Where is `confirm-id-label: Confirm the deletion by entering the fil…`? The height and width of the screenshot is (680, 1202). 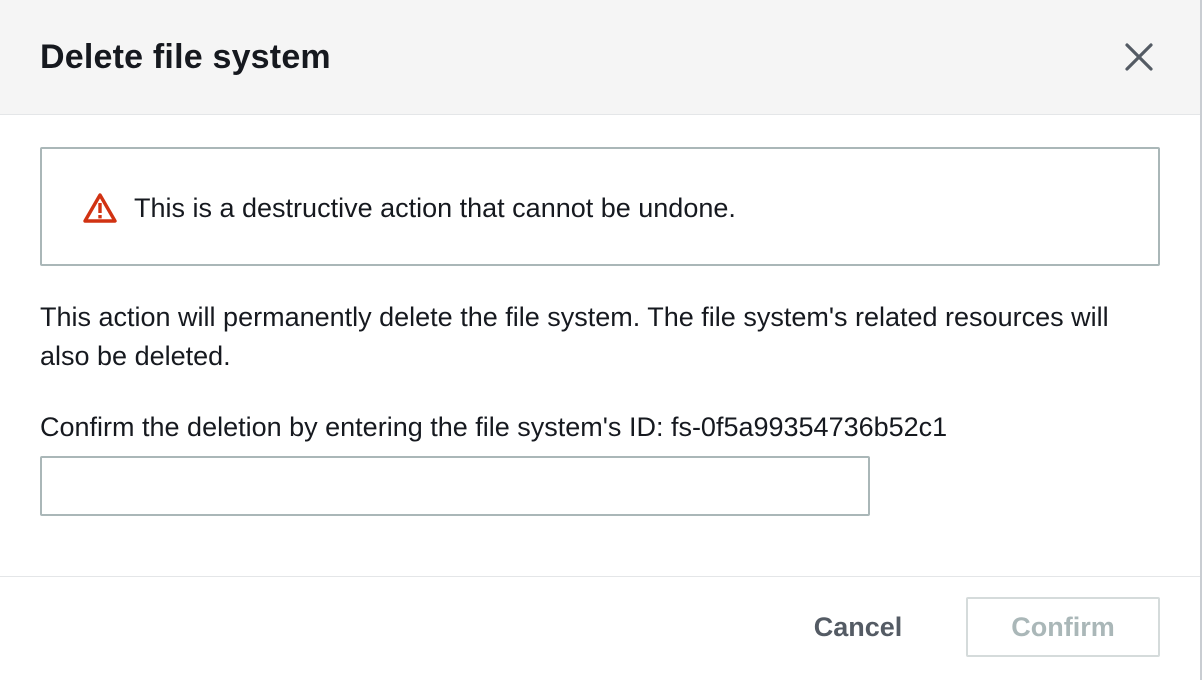 confirm-id-label: Confirm the deletion by entering the fil… is located at coordinates (494, 427).